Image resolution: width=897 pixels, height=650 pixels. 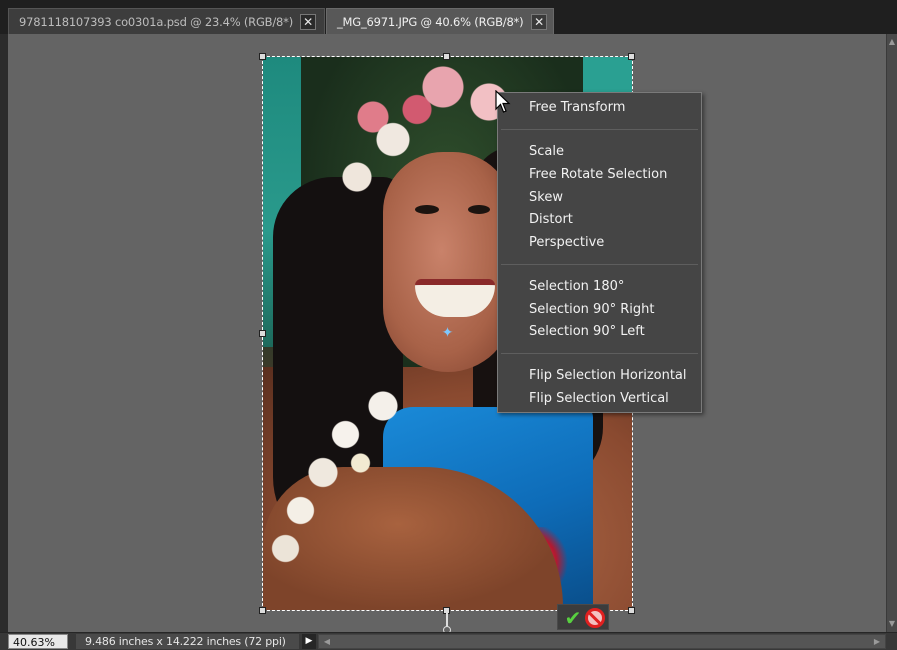 What do you see at coordinates (607, 77) in the screenshot?
I see `photo-background-teal` at bounding box center [607, 77].